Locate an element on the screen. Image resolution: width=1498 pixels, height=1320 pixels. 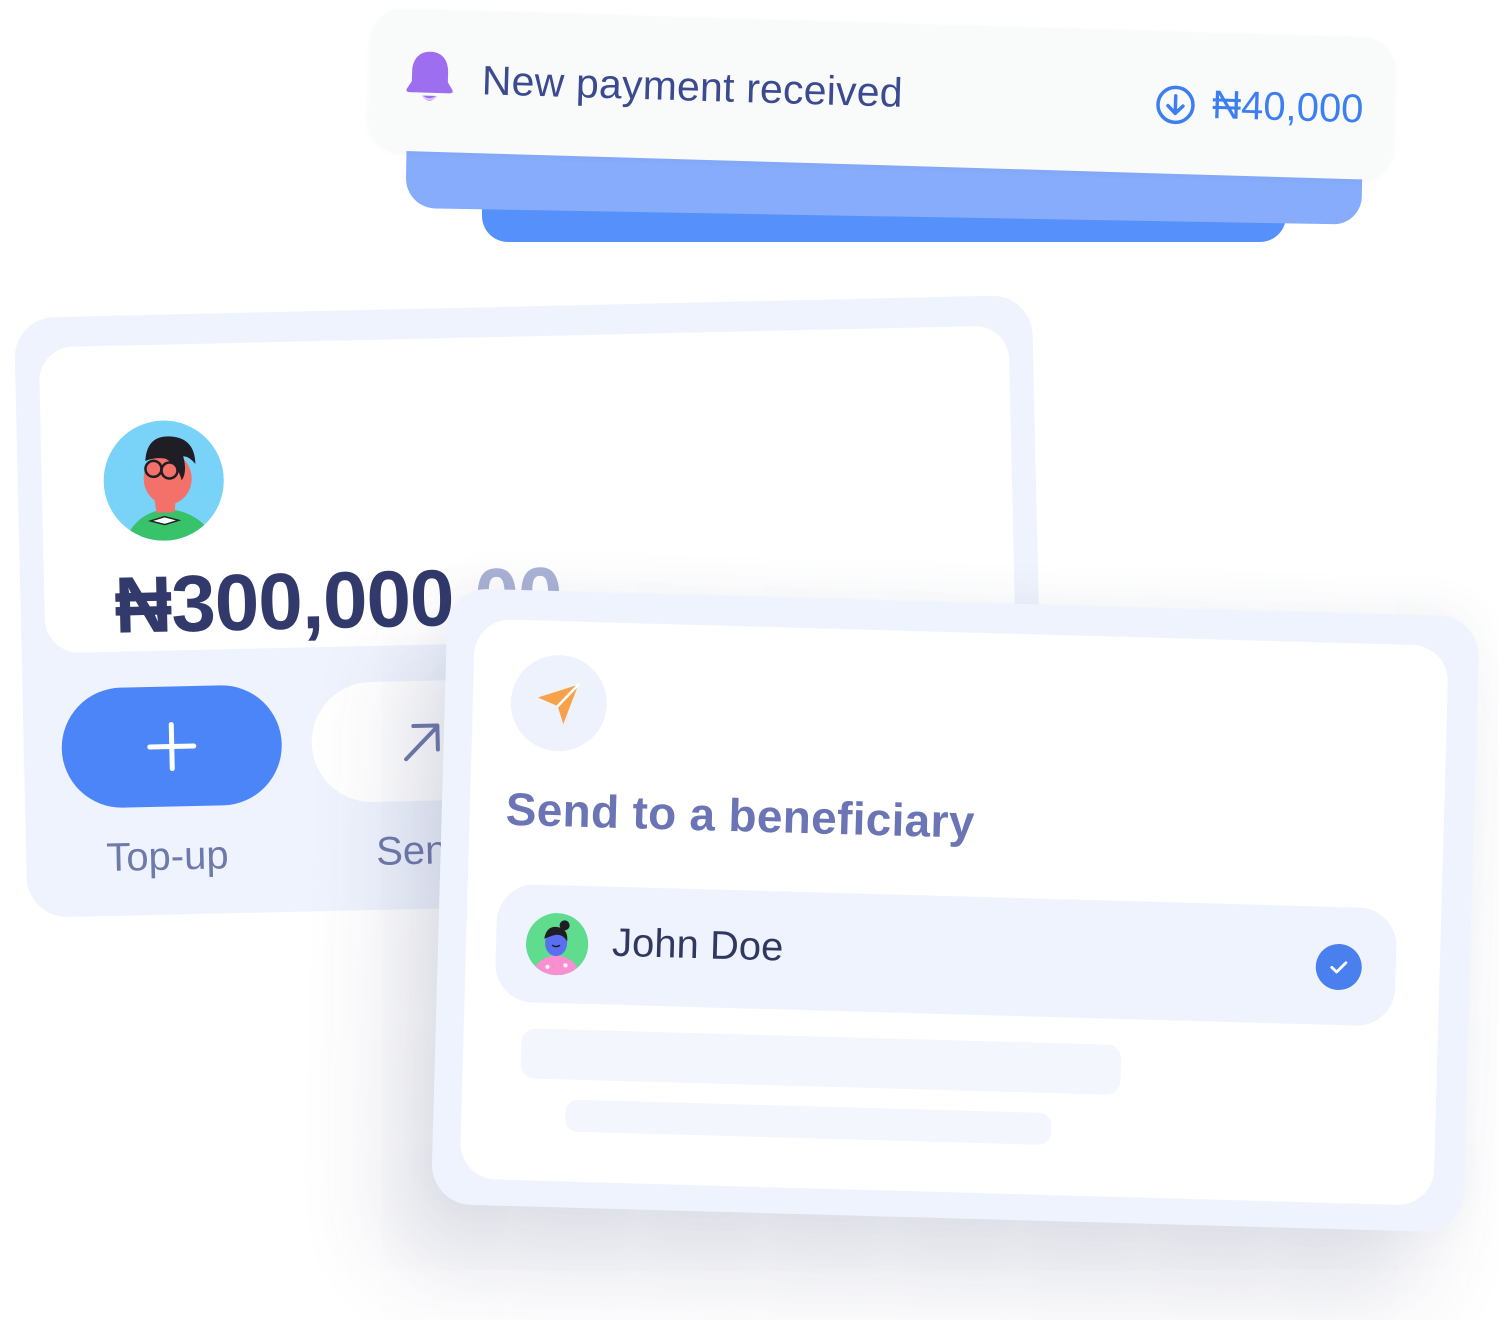
send-icon-badge is located at coordinates (559, 703).